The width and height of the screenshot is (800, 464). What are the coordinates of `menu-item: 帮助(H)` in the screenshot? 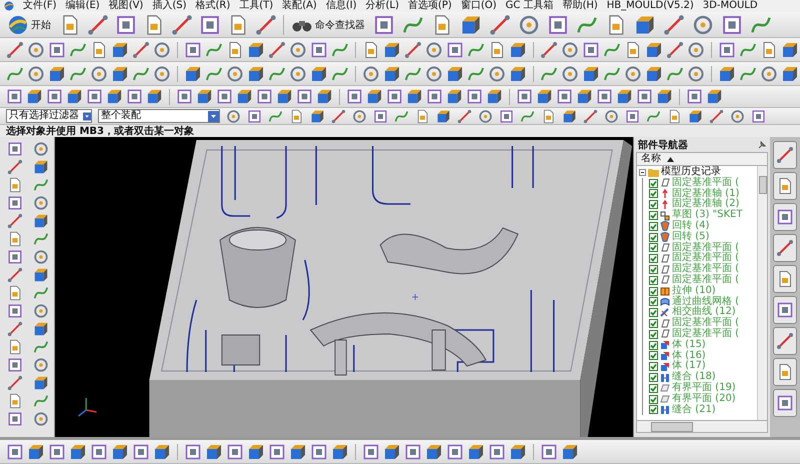 It's located at (580, 6).